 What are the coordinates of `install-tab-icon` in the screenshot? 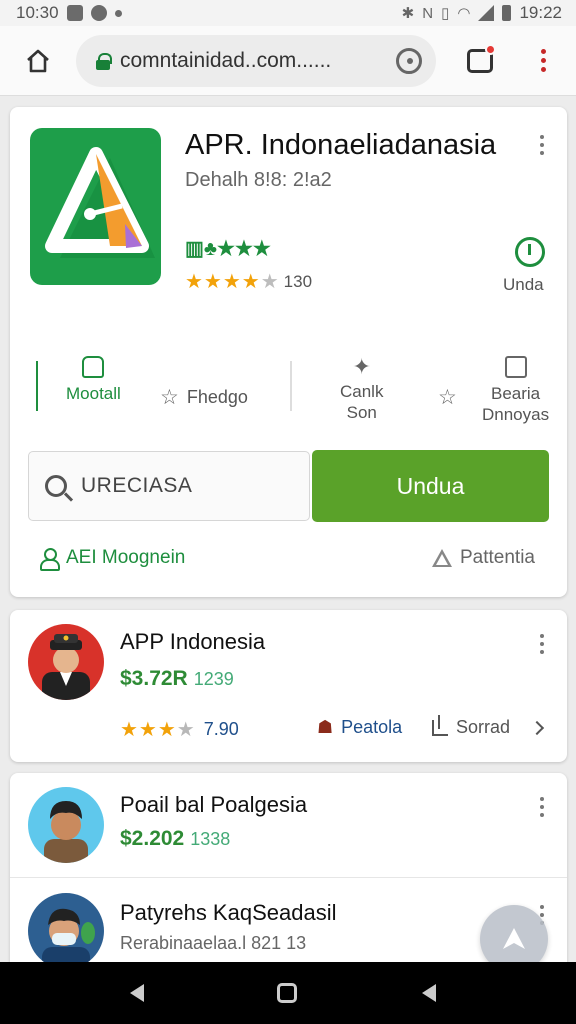 It's located at (93, 367).